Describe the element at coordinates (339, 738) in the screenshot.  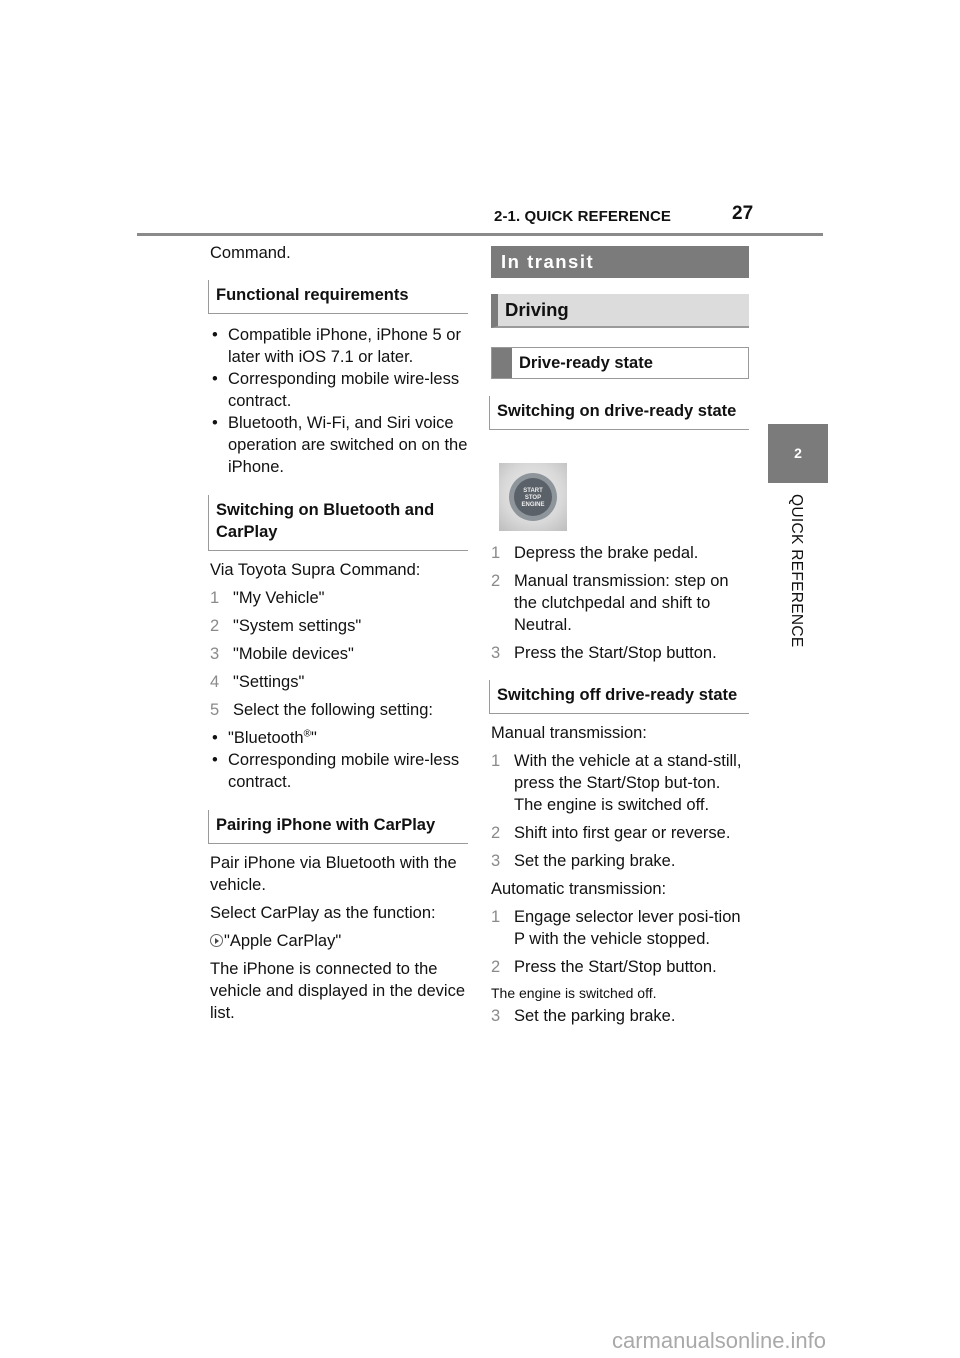
I see `list-item: "Bluetooth®"` at that location.